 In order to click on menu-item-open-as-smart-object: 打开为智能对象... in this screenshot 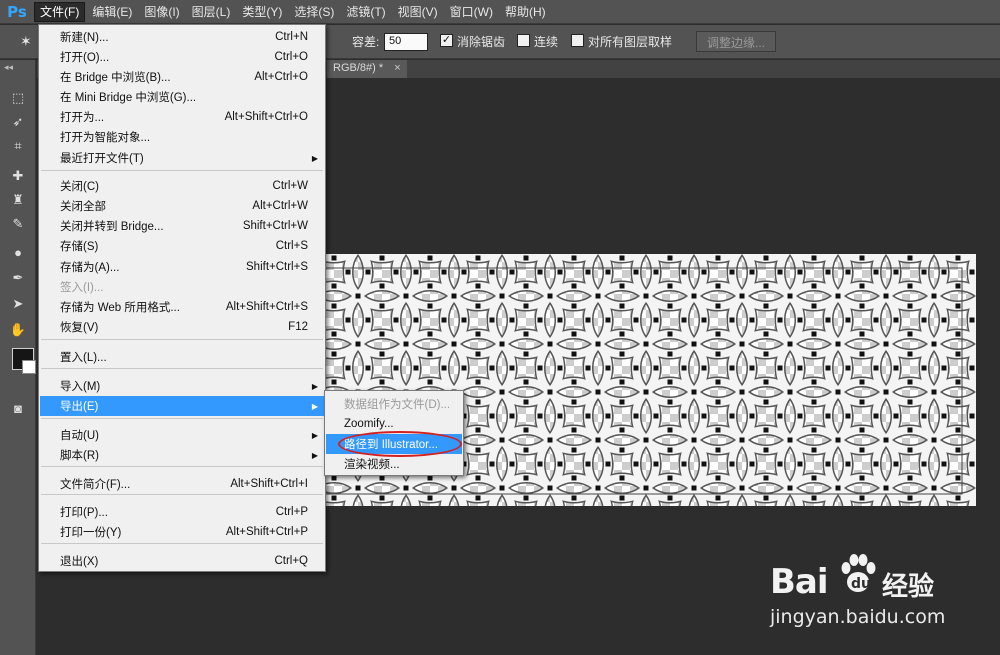, I will do `click(182, 137)`.